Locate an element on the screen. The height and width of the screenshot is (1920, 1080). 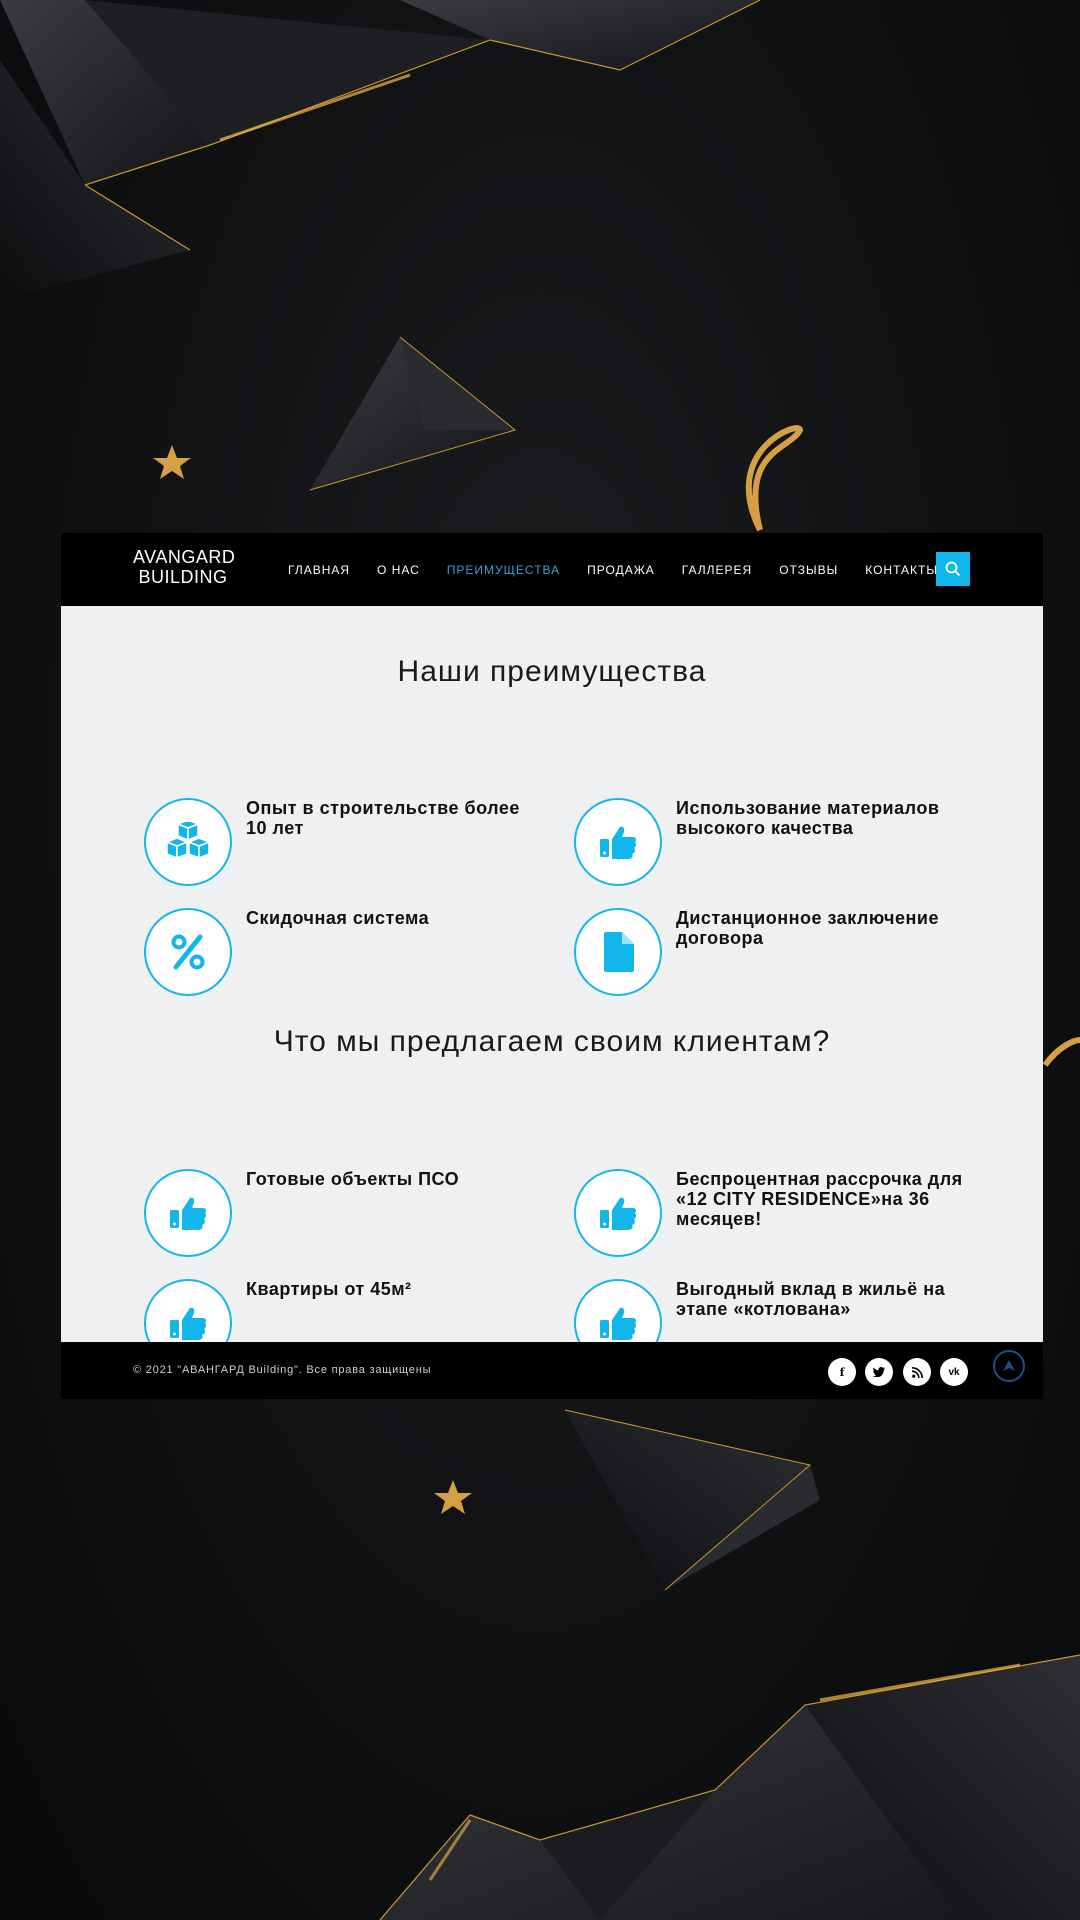
advantage-item: Скидочная система is located at coordinates (344, 952).